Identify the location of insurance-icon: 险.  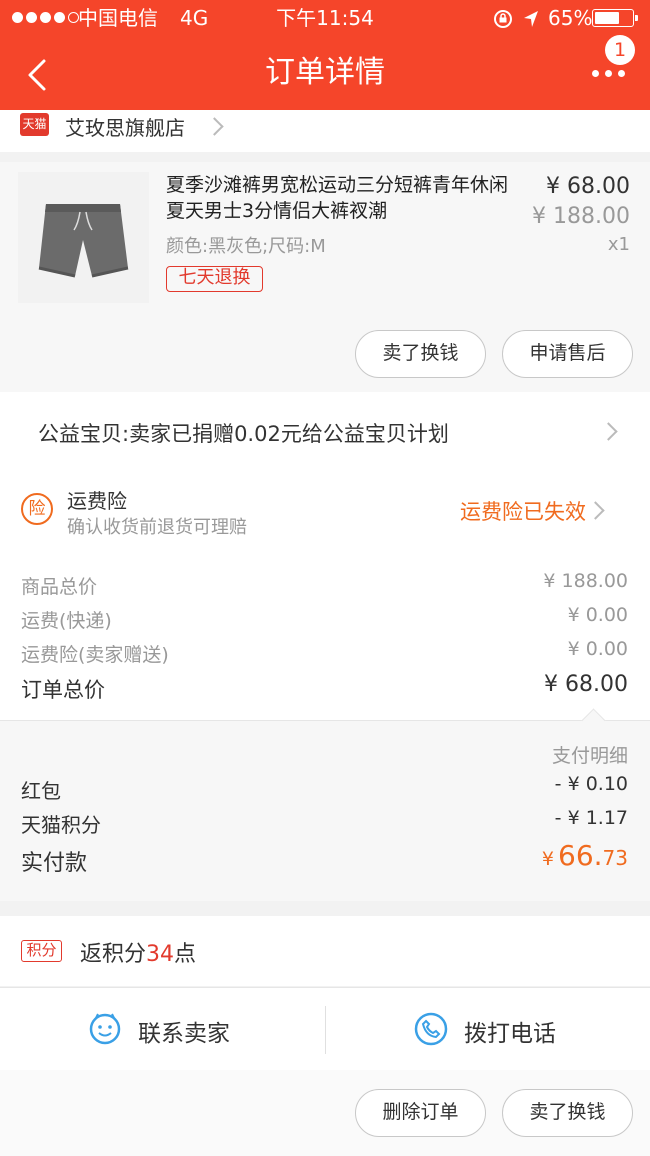
(37, 509).